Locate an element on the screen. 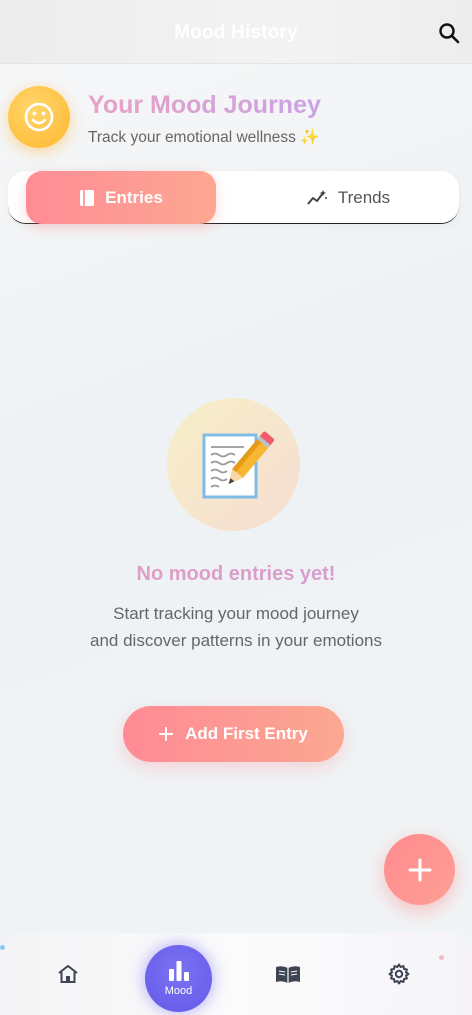  gear-icon is located at coordinates (399, 974).